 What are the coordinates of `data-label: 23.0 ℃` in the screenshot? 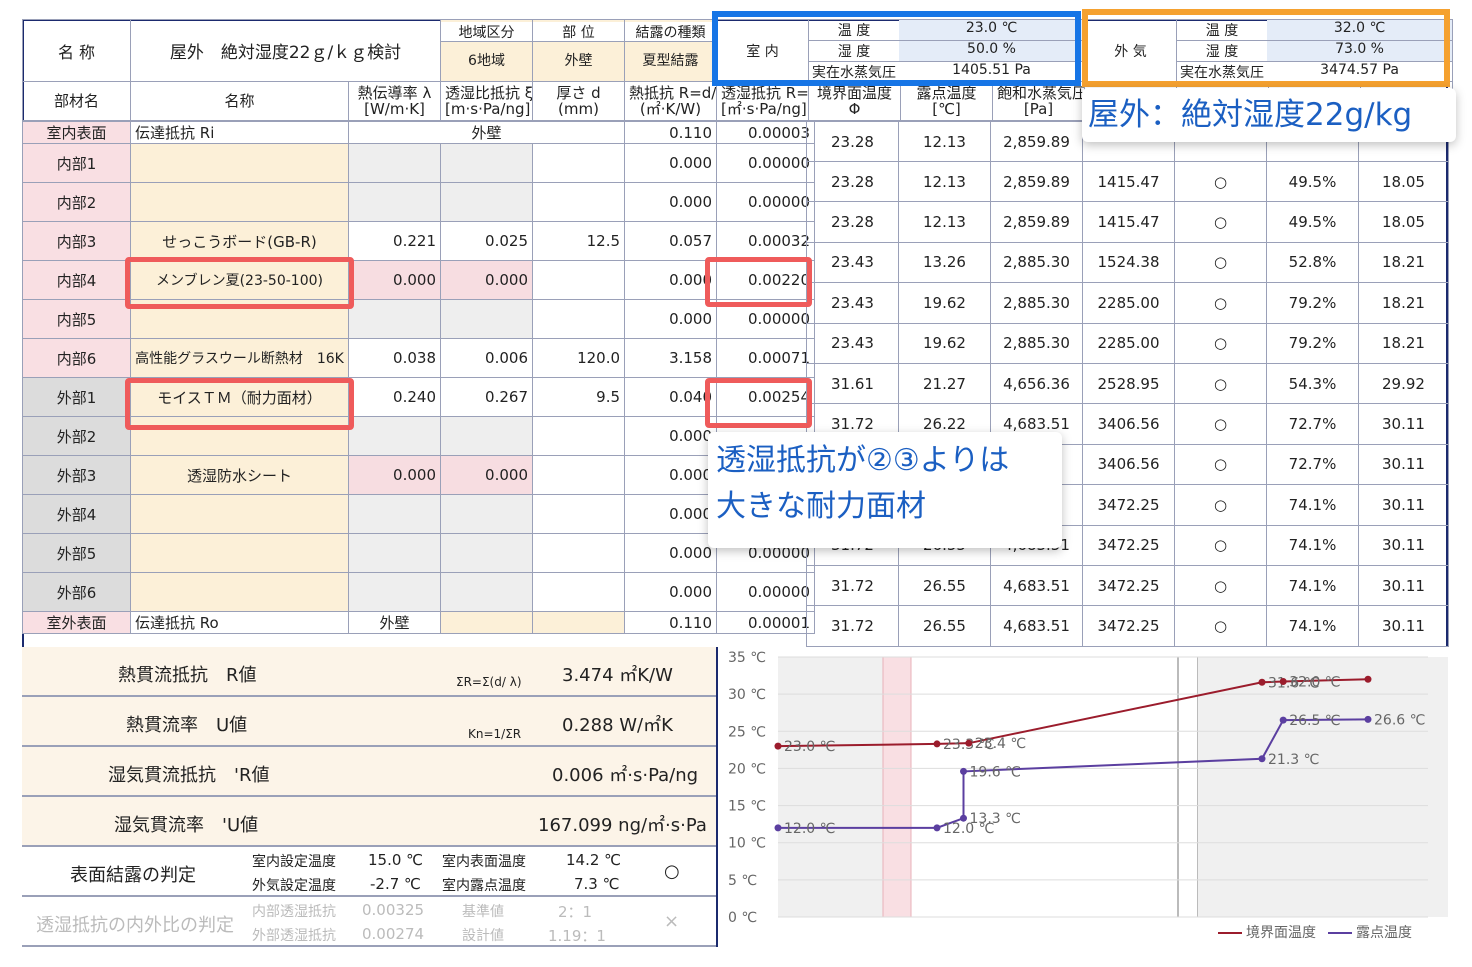 It's located at (809, 747).